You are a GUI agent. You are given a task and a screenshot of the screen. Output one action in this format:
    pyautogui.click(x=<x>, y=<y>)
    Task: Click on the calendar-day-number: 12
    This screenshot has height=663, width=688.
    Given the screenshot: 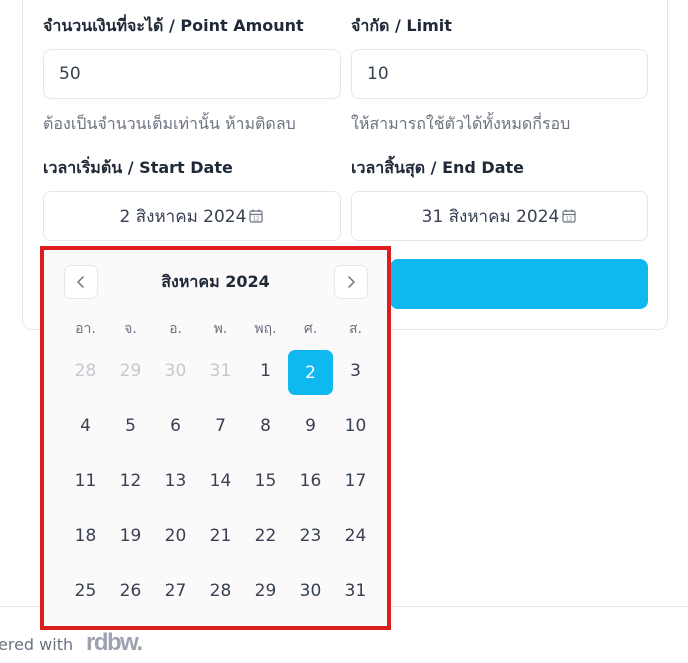 What is the action you would take?
    pyautogui.click(x=130, y=481)
    